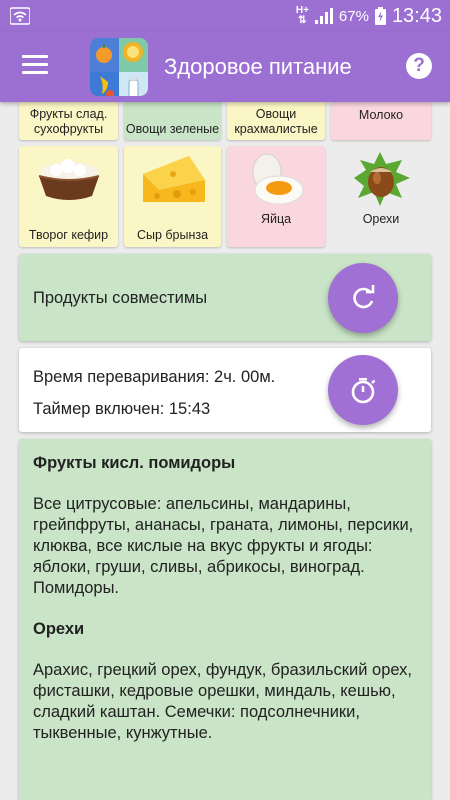 The width and height of the screenshot is (450, 800). Describe the element at coordinates (419, 66) in the screenshot. I see `help-icon: ?` at that location.